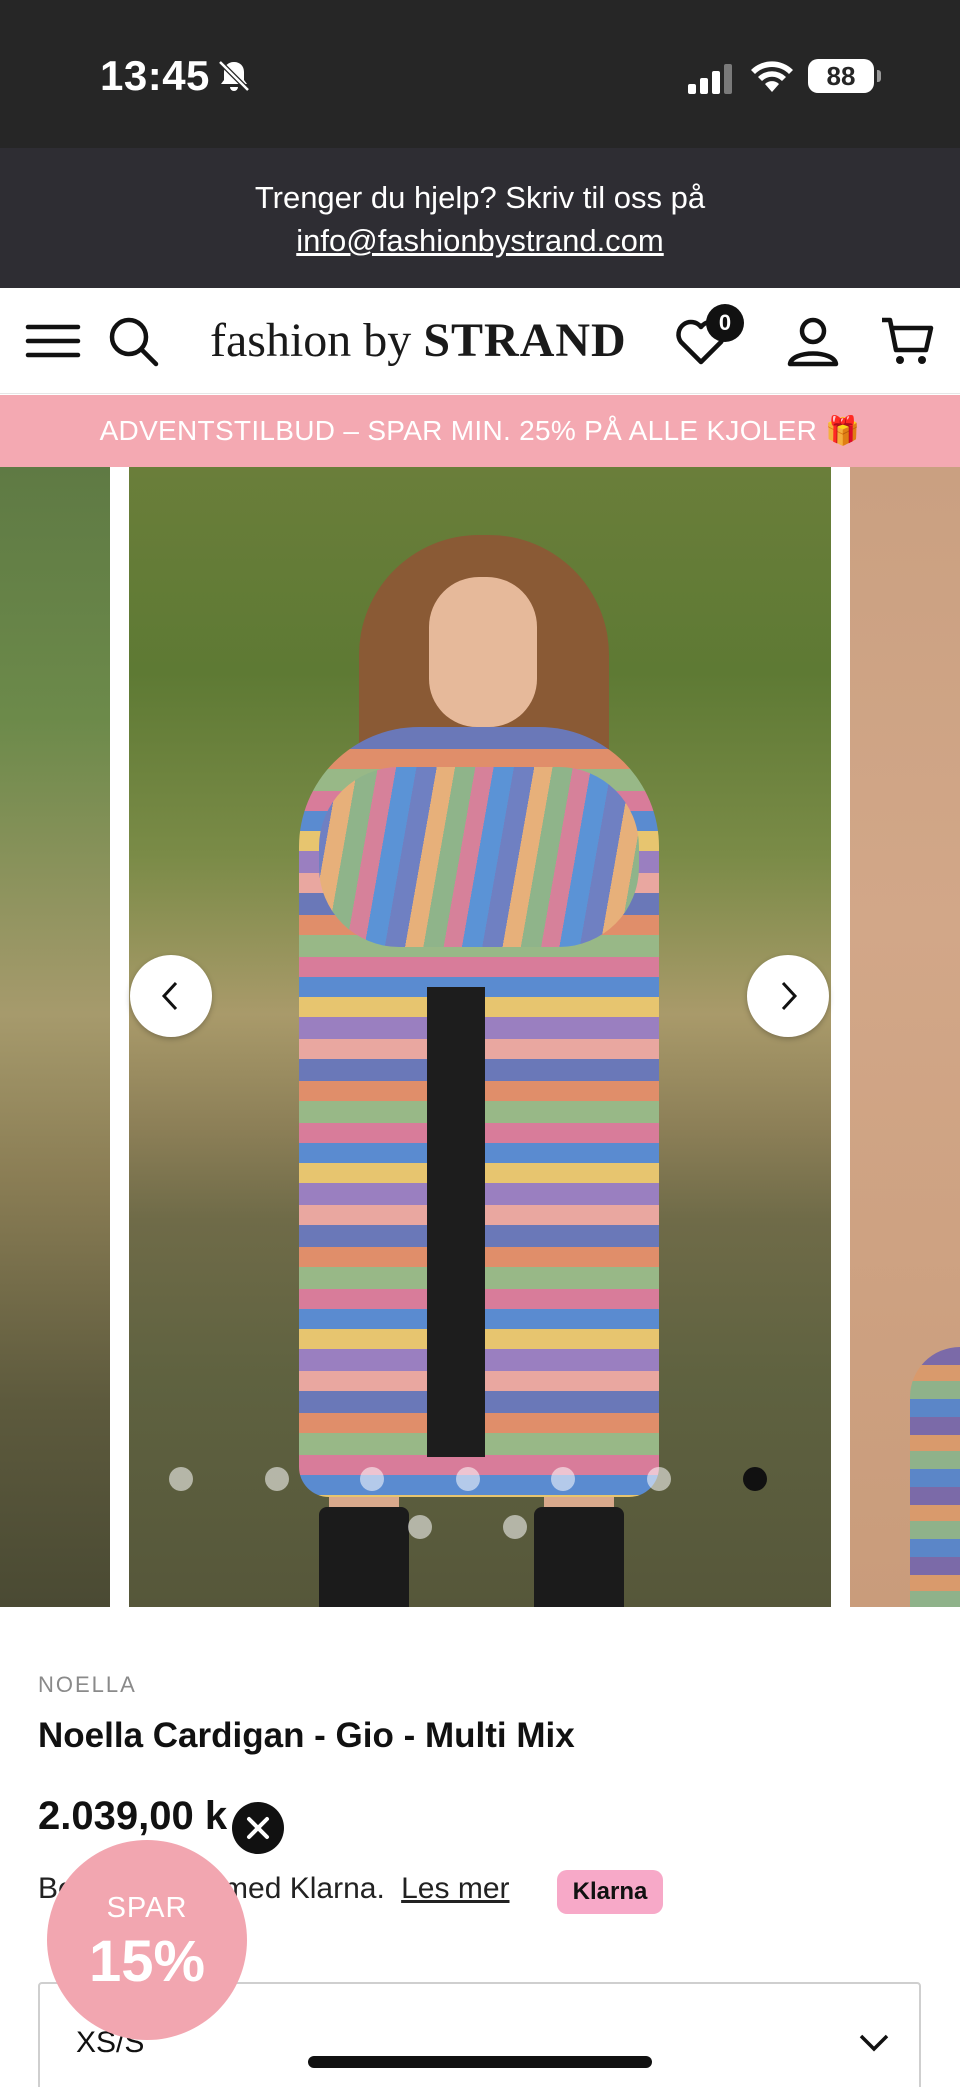 Image resolution: width=960 pixels, height=2087 pixels. What do you see at coordinates (455, 1888) in the screenshot?
I see `klarna-read-more-link: Les mer` at bounding box center [455, 1888].